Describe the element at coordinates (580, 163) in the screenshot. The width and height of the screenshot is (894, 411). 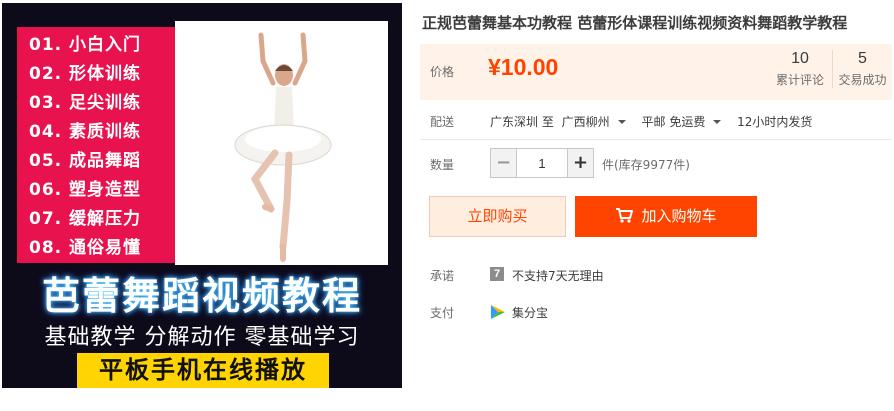
I see `increment-button: +` at that location.